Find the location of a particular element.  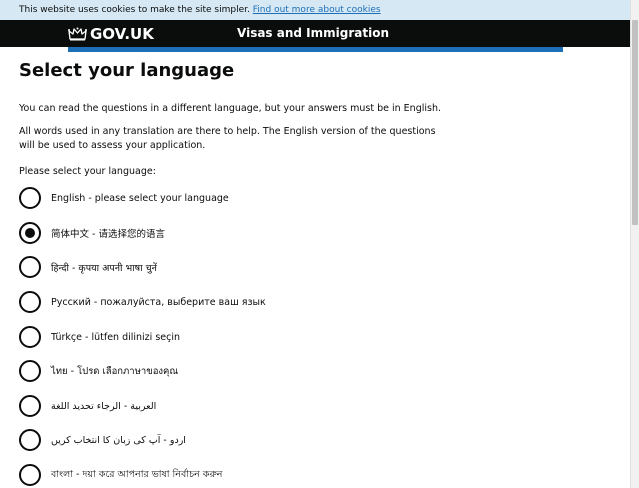

govuk-logo-link: GOV.UK is located at coordinates (111, 33).